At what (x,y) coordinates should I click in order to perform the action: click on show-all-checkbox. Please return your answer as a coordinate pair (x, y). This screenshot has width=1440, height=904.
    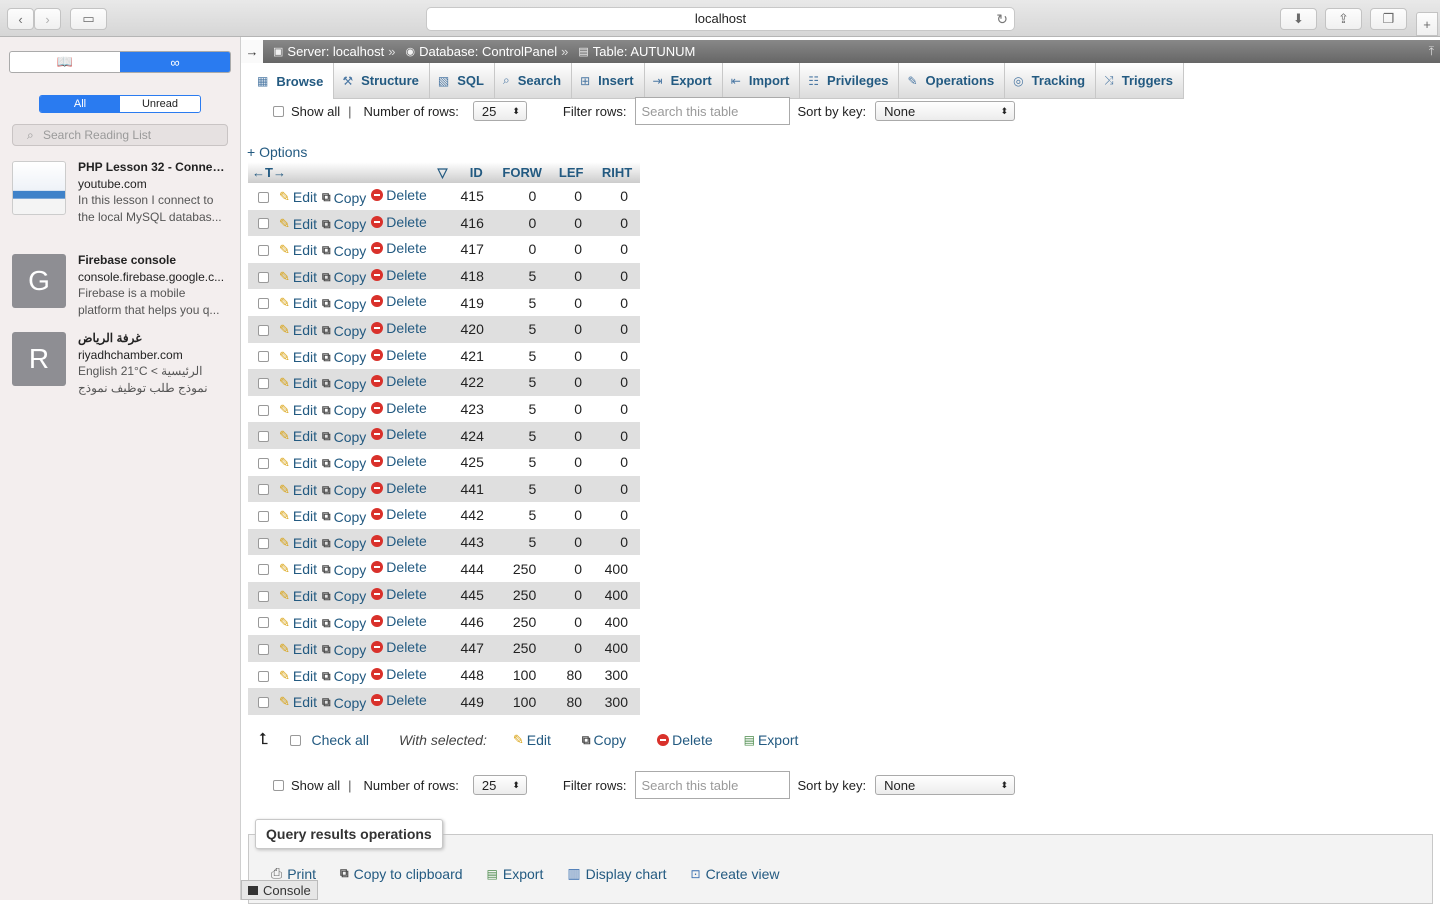
    Looking at the image, I should click on (278, 111).